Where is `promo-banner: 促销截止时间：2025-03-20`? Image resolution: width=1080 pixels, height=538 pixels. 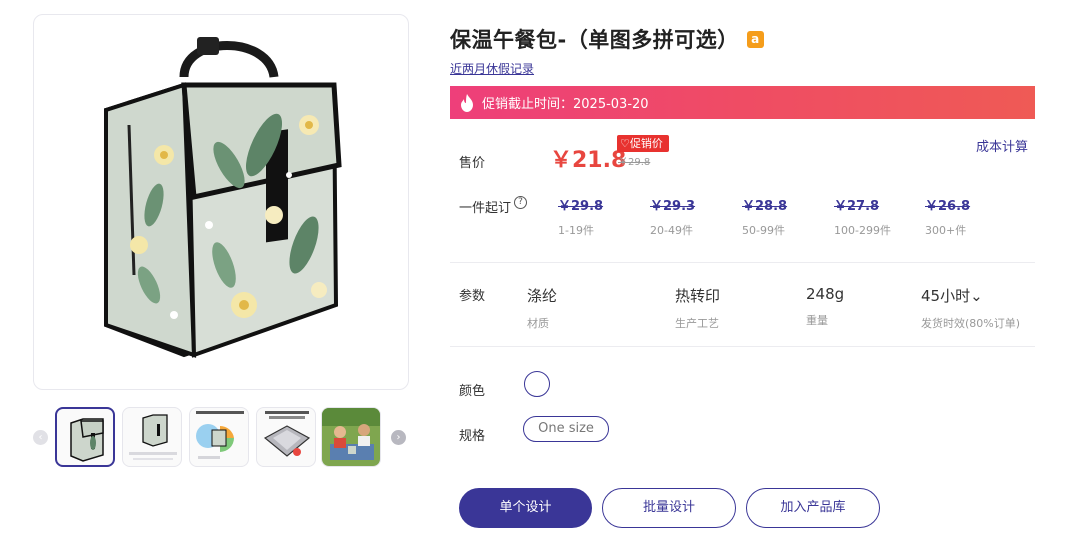 promo-banner: 促销截止时间：2025-03-20 is located at coordinates (742, 102).